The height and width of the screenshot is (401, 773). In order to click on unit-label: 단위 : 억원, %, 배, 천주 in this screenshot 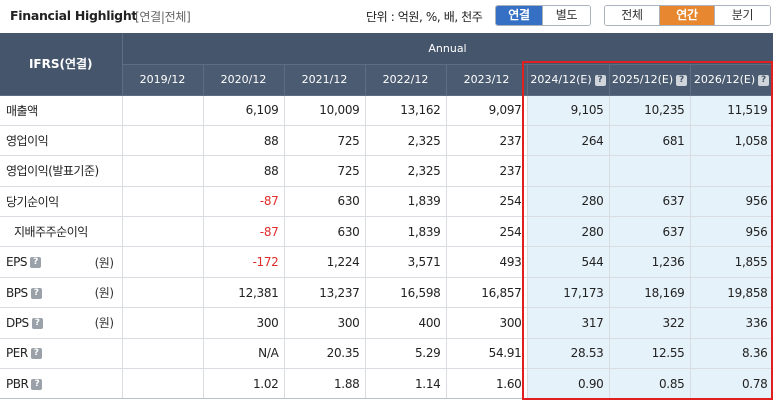, I will do `click(424, 17)`.